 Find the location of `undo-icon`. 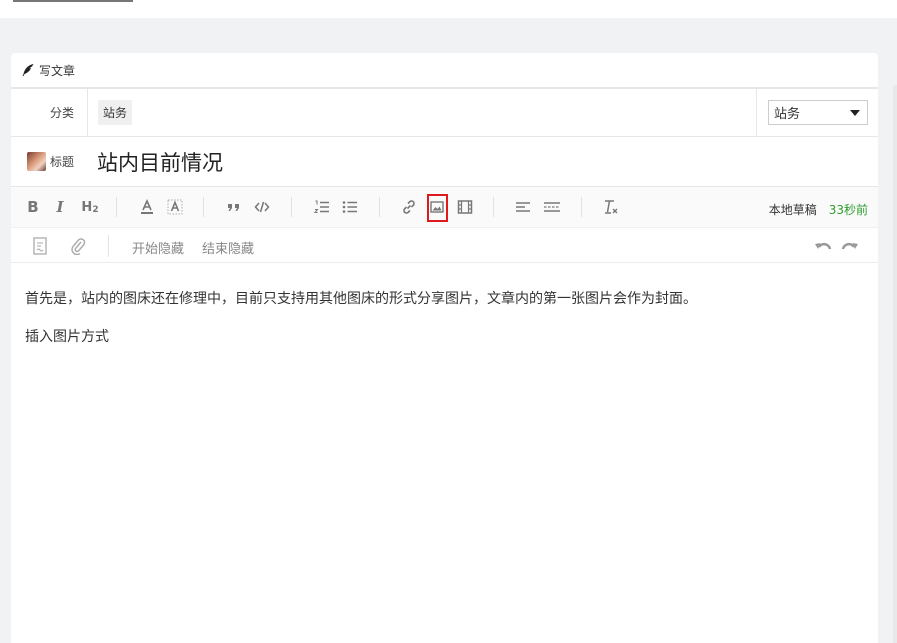

undo-icon is located at coordinates (823, 246).